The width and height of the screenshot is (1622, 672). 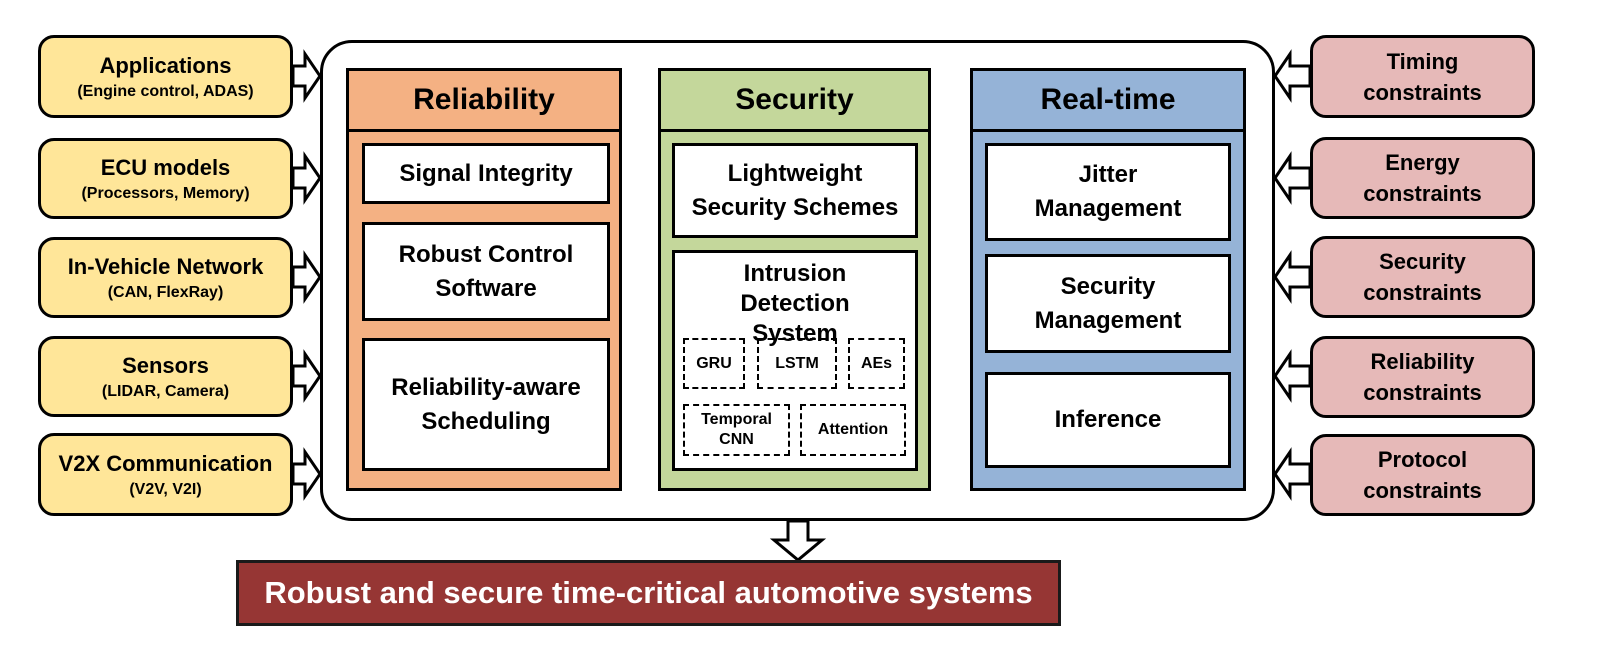 What do you see at coordinates (1108, 420) in the screenshot?
I see `inference-box: Inference` at bounding box center [1108, 420].